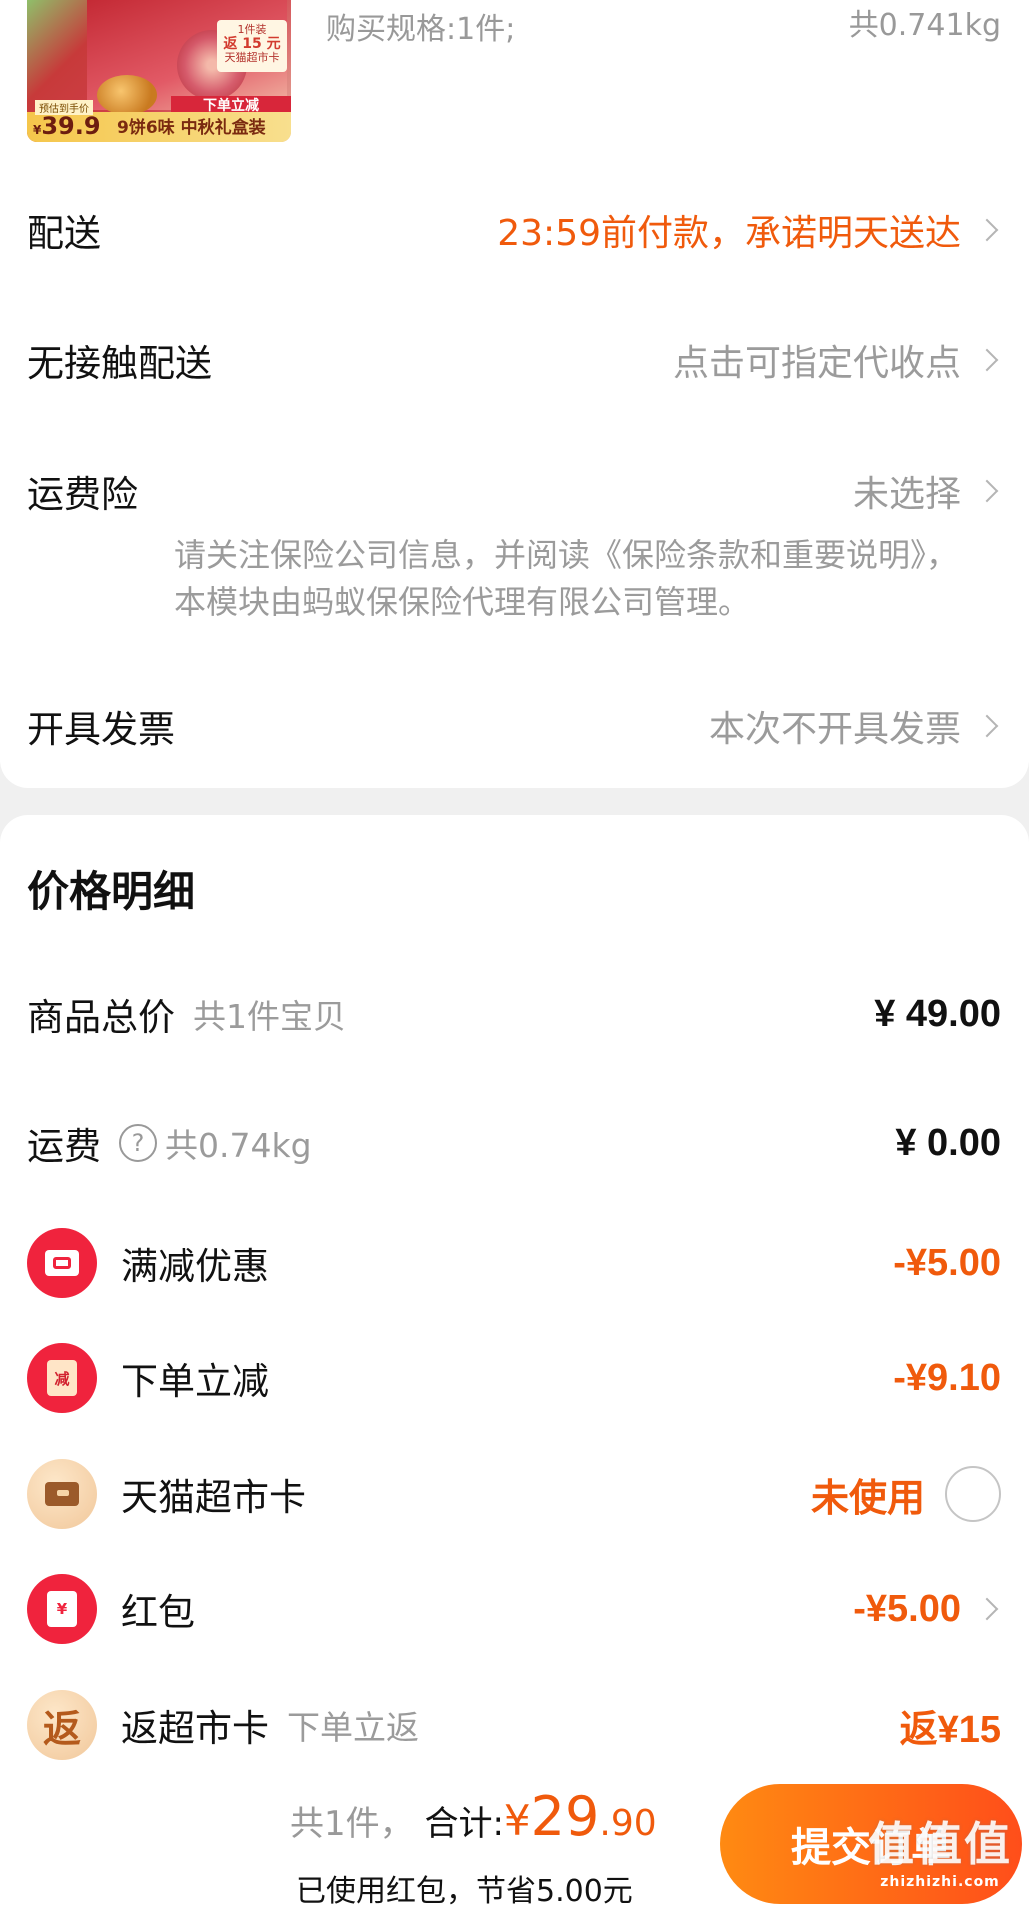 This screenshot has width=1029, height=1927. Describe the element at coordinates (937, 1013) in the screenshot. I see `goods-total-amount: ¥ 49.00` at that location.